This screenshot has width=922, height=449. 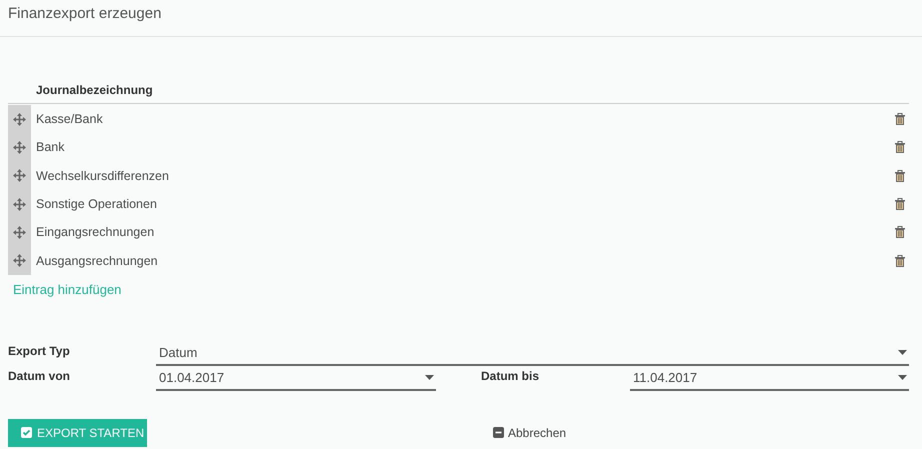 What do you see at coordinates (498, 432) in the screenshot?
I see `minus-square-icon` at bounding box center [498, 432].